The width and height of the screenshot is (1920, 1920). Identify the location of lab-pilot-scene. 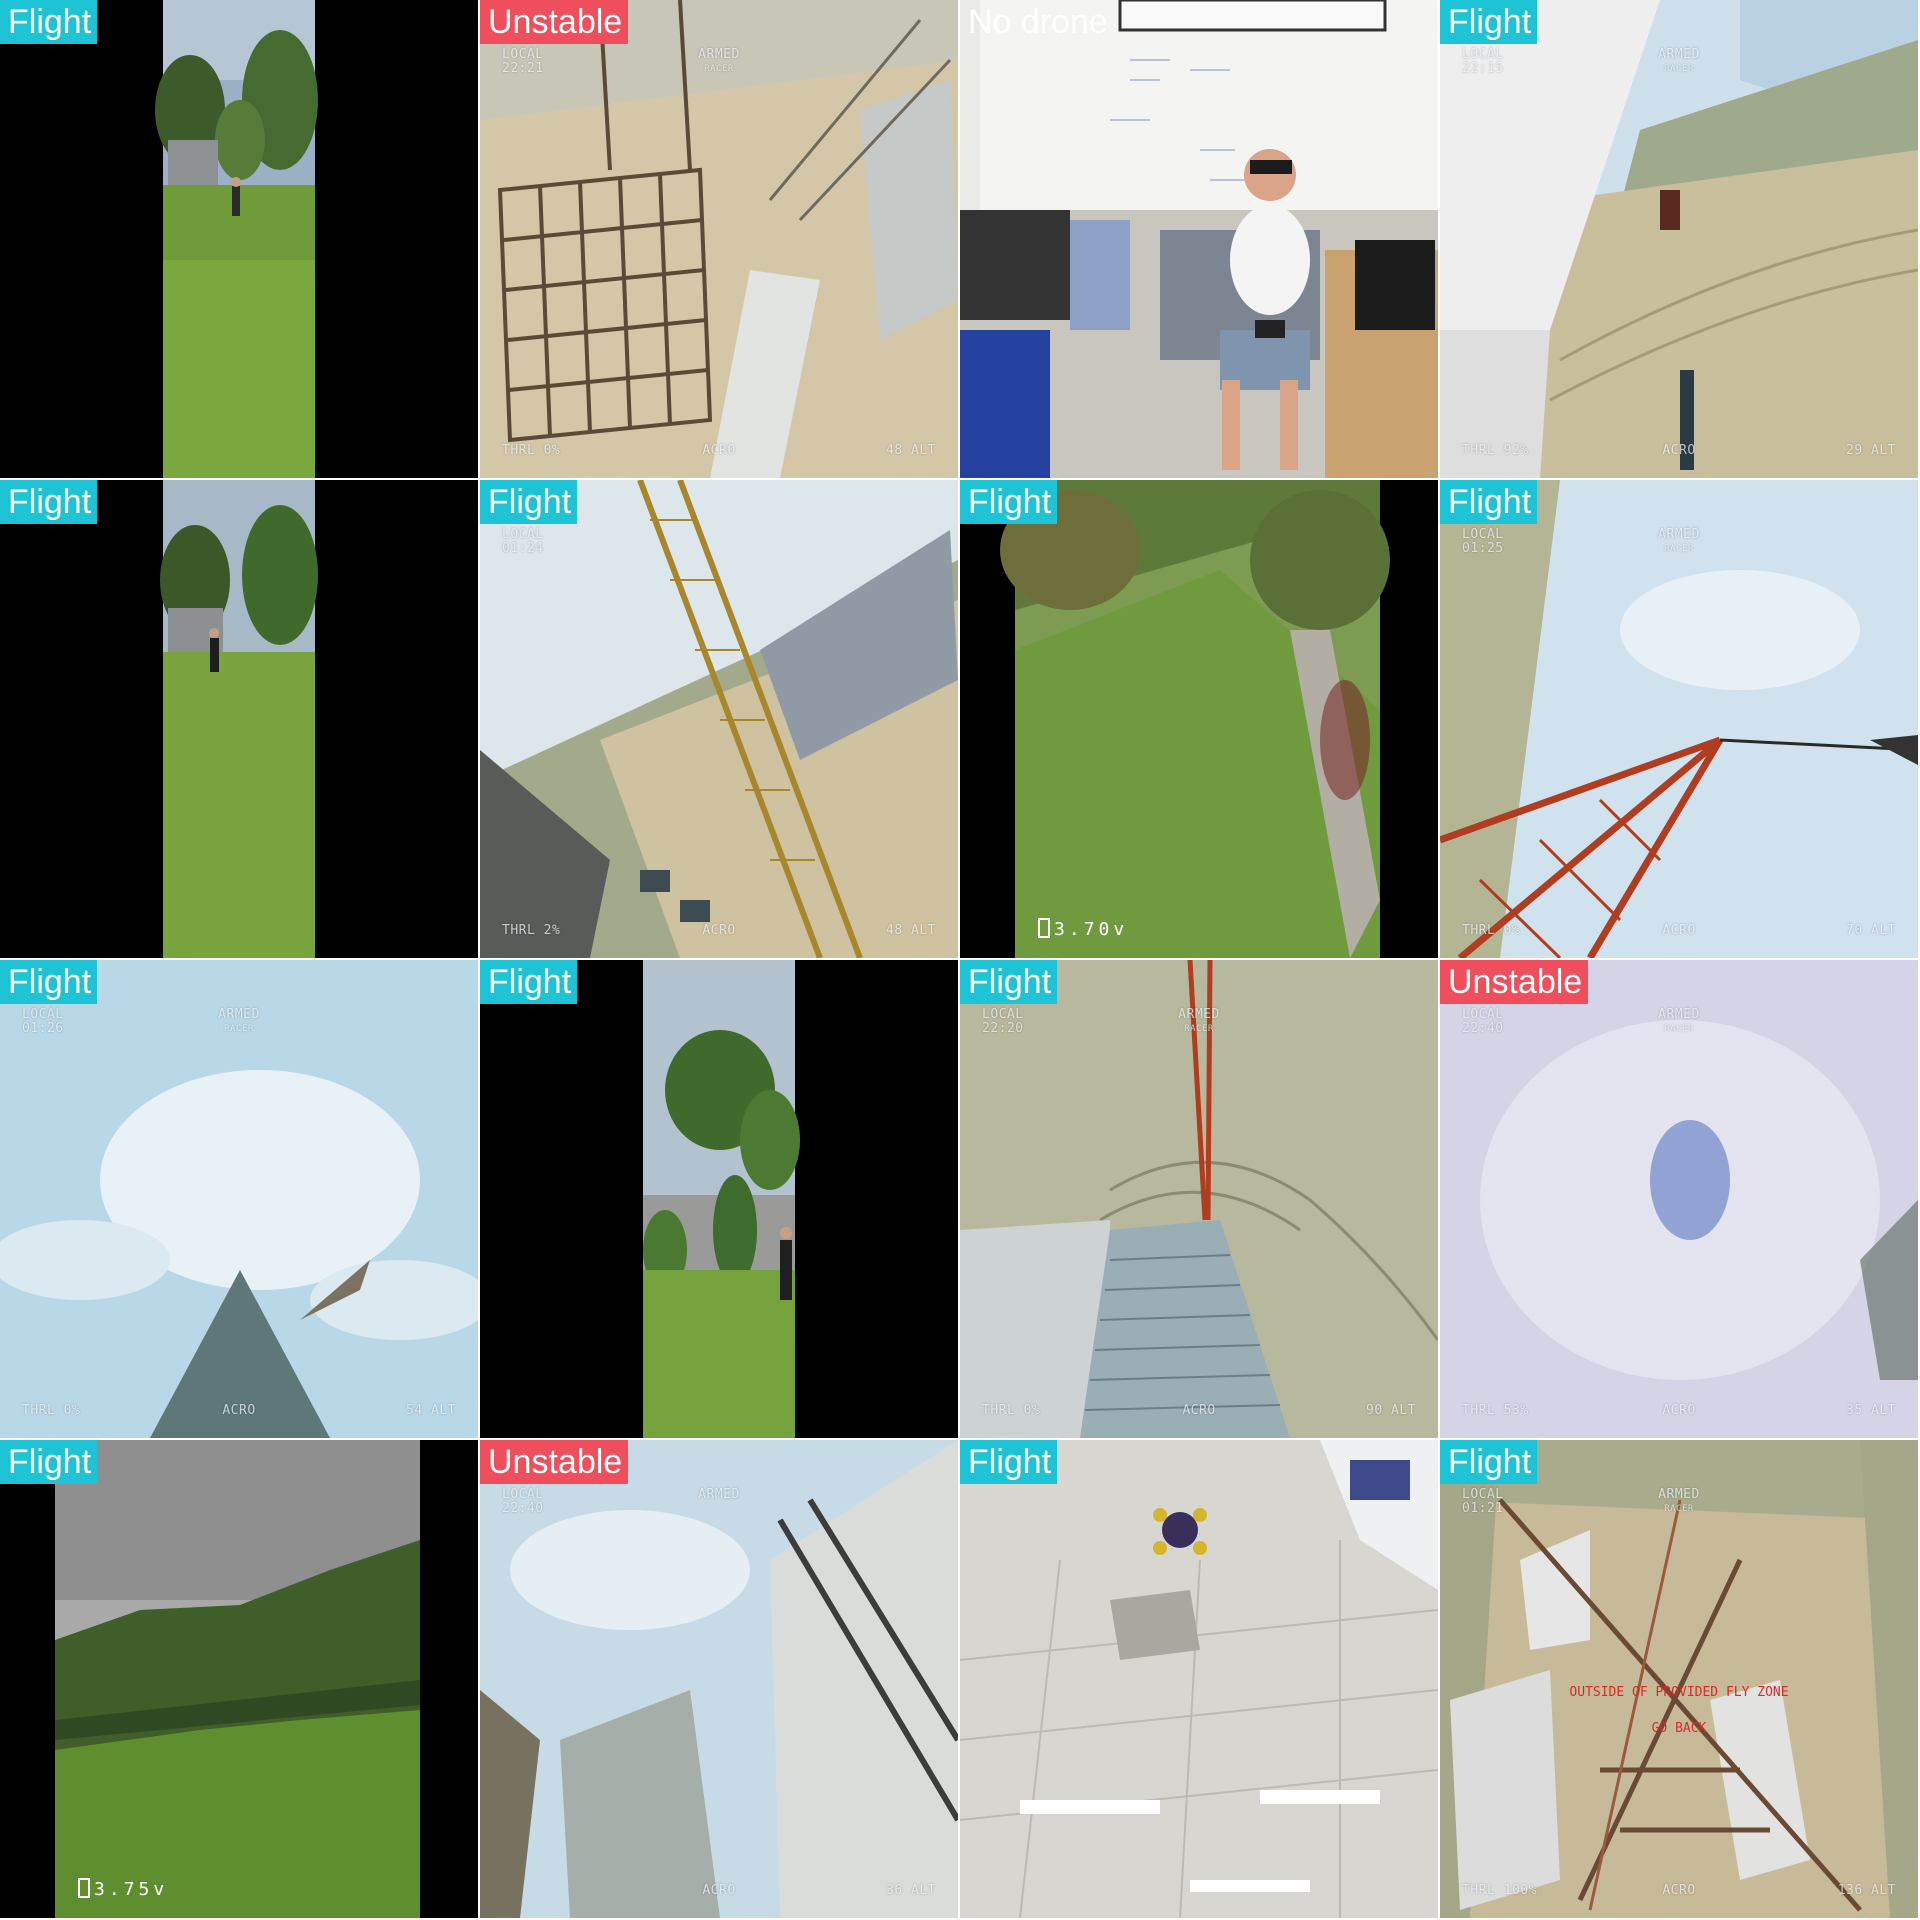
(1199, 239).